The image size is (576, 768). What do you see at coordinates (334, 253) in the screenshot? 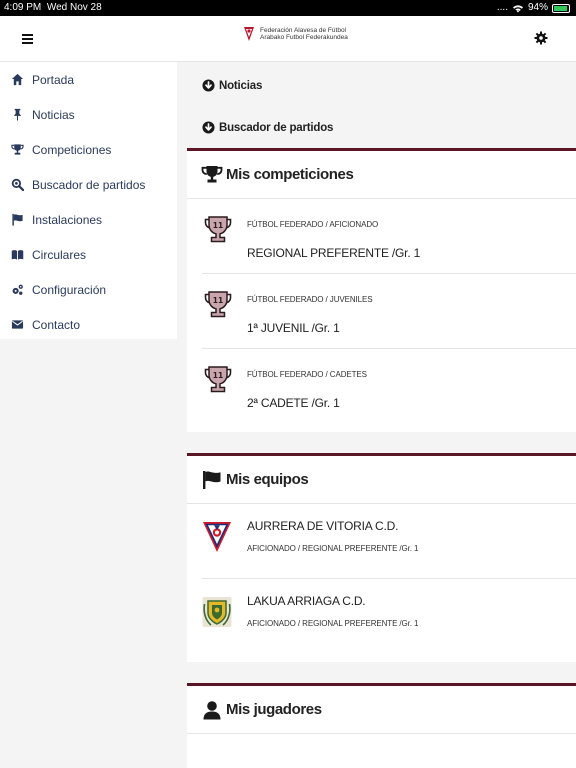
I see `competition-name: REGIONAL PREFERENTE /Gr. 1` at bounding box center [334, 253].